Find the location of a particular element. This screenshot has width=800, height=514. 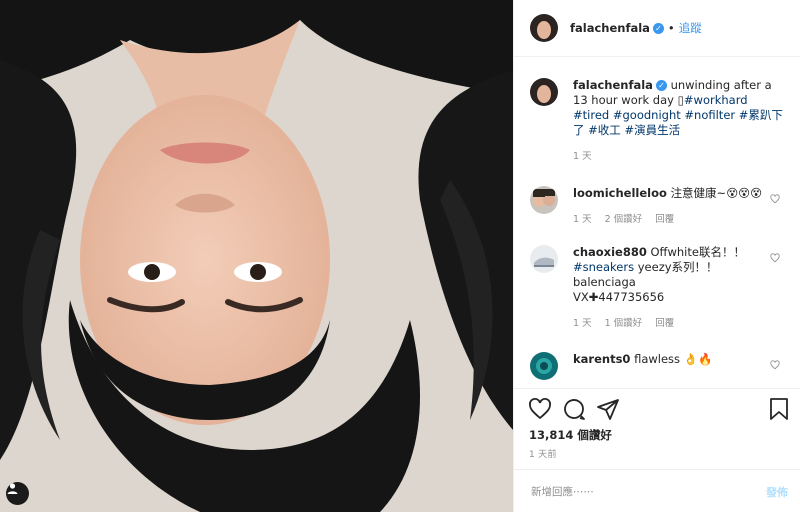

comment-meta: 1 天 2 個讚好 回覆 is located at coordinates (678, 219).